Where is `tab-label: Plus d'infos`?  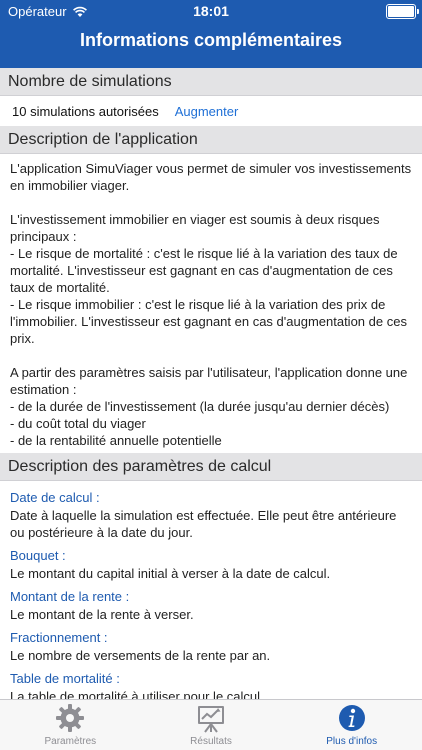 tab-label: Plus d'infos is located at coordinates (352, 741).